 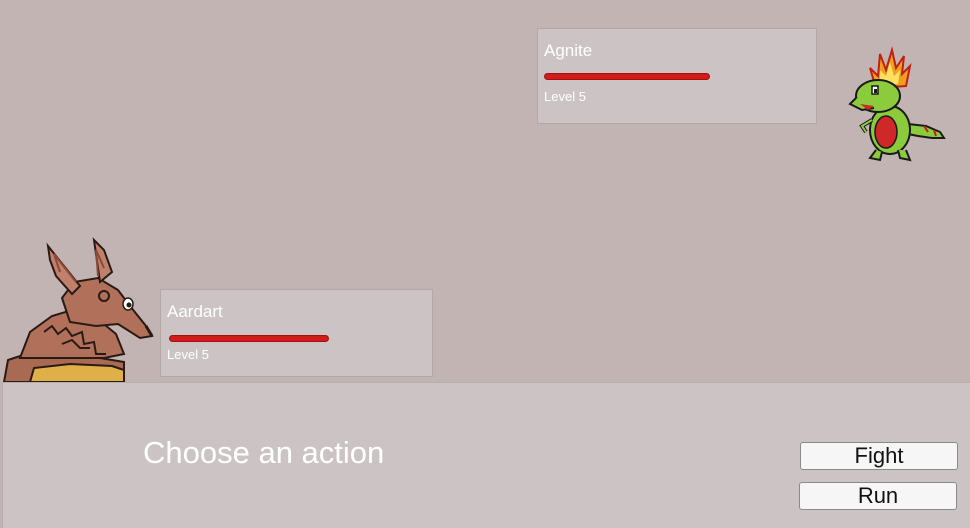 I want to click on player-status-panel: Aardart Level 5, so click(x=296, y=333).